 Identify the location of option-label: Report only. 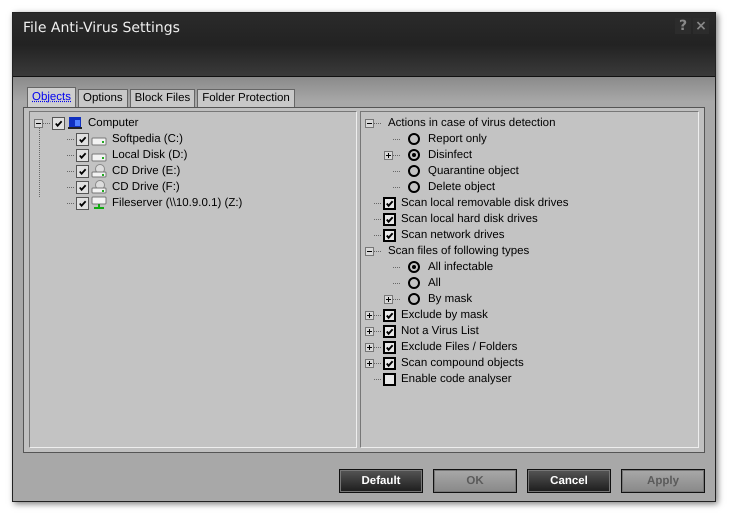
(457, 139).